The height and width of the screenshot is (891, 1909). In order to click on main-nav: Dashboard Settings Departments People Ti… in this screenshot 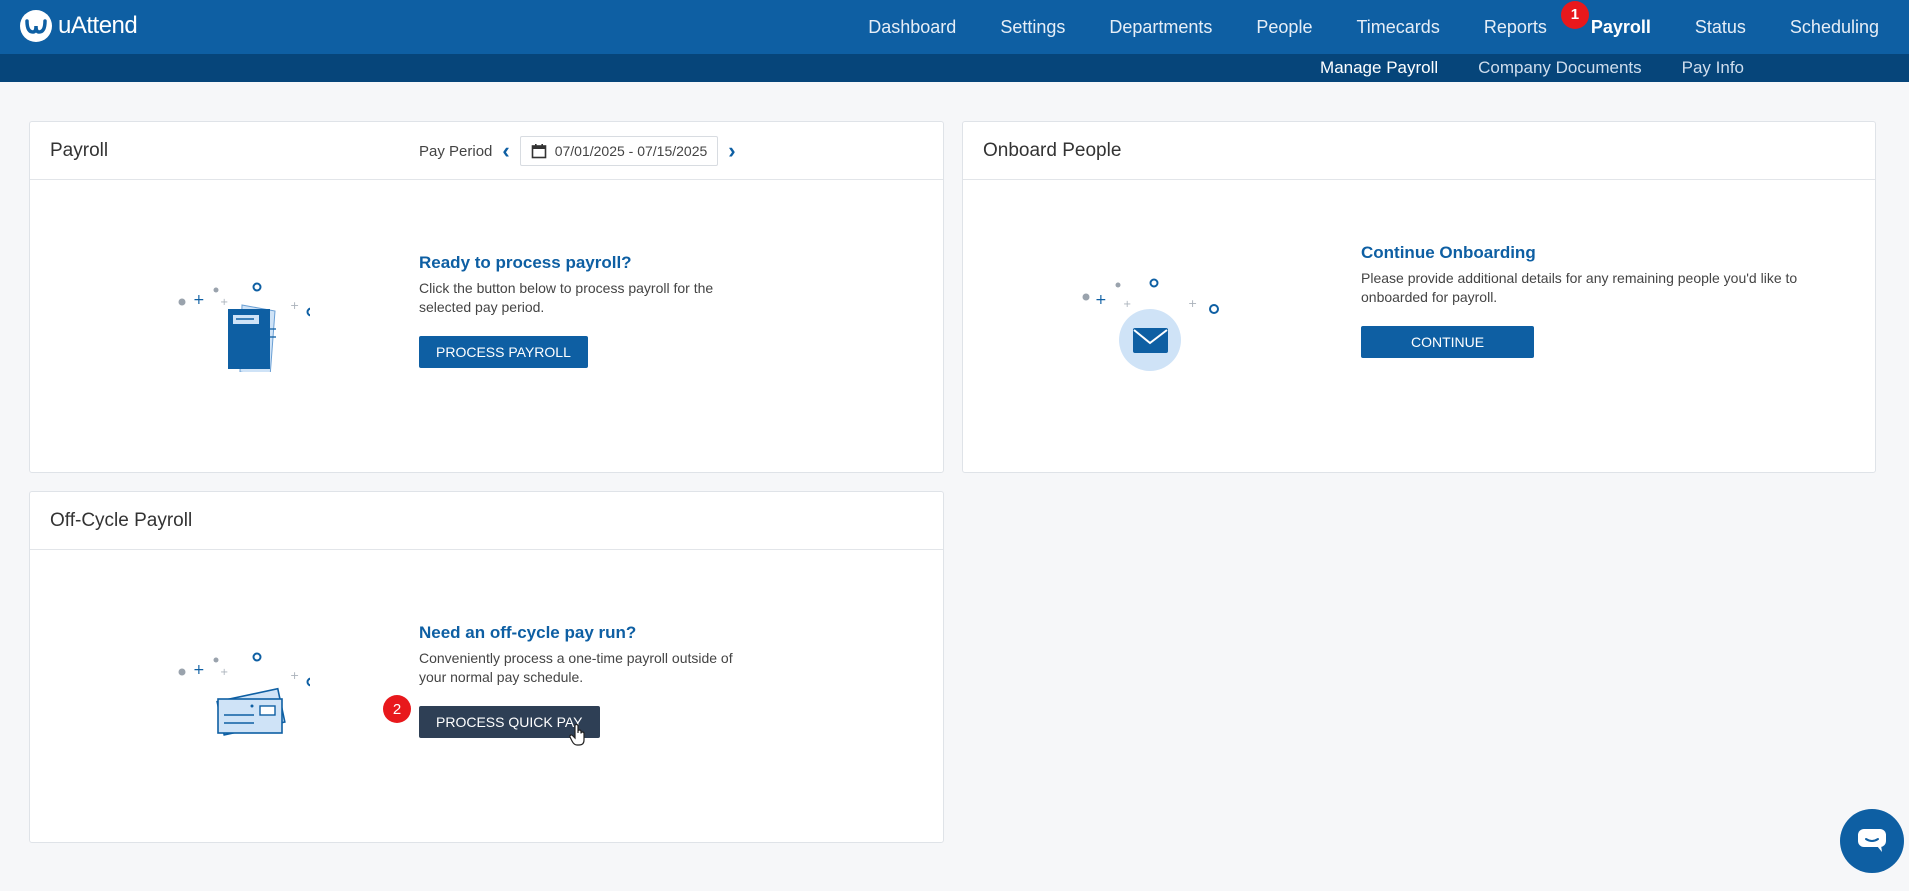, I will do `click(1373, 27)`.